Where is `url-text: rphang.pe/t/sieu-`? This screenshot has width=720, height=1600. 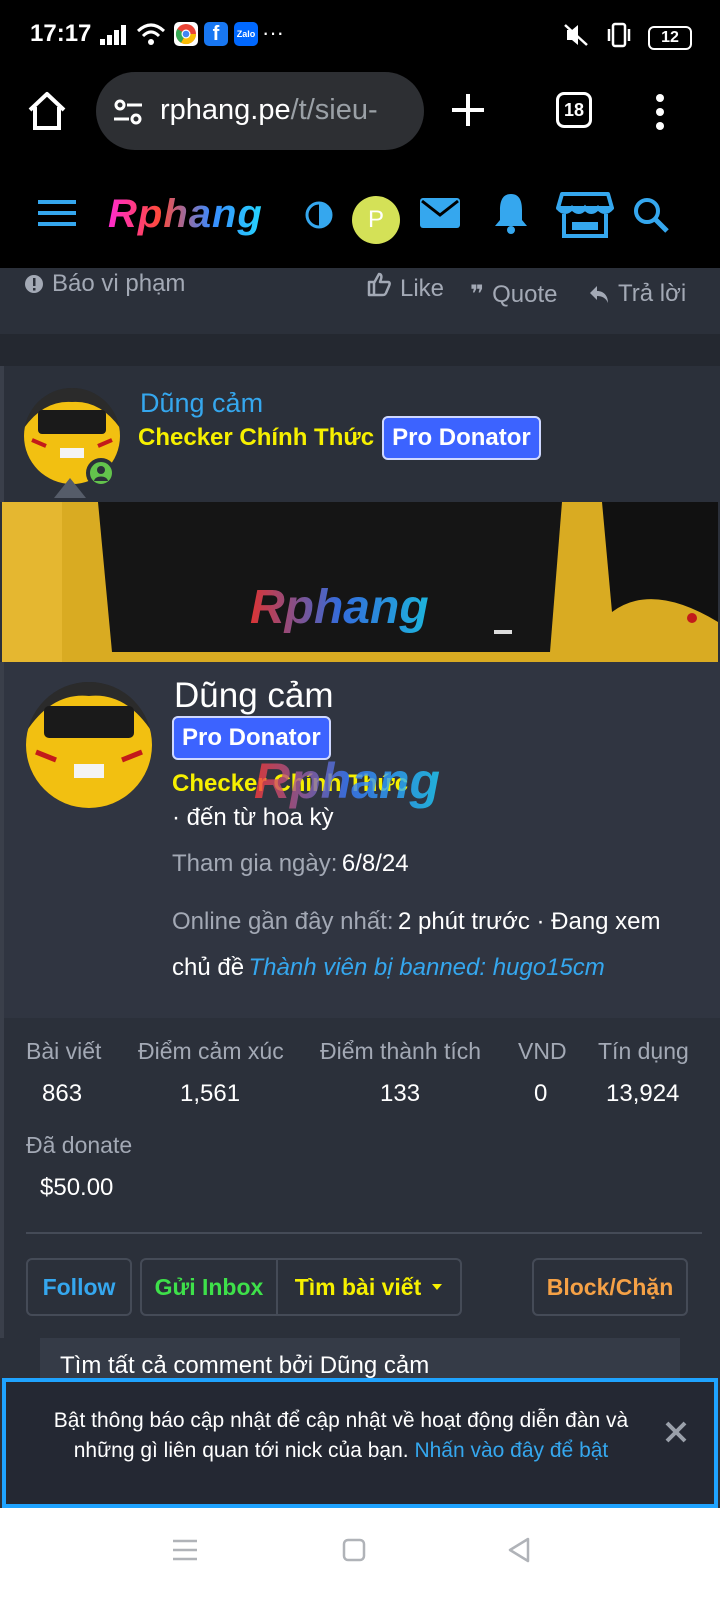 url-text: rphang.pe/t/sieu- is located at coordinates (285, 110).